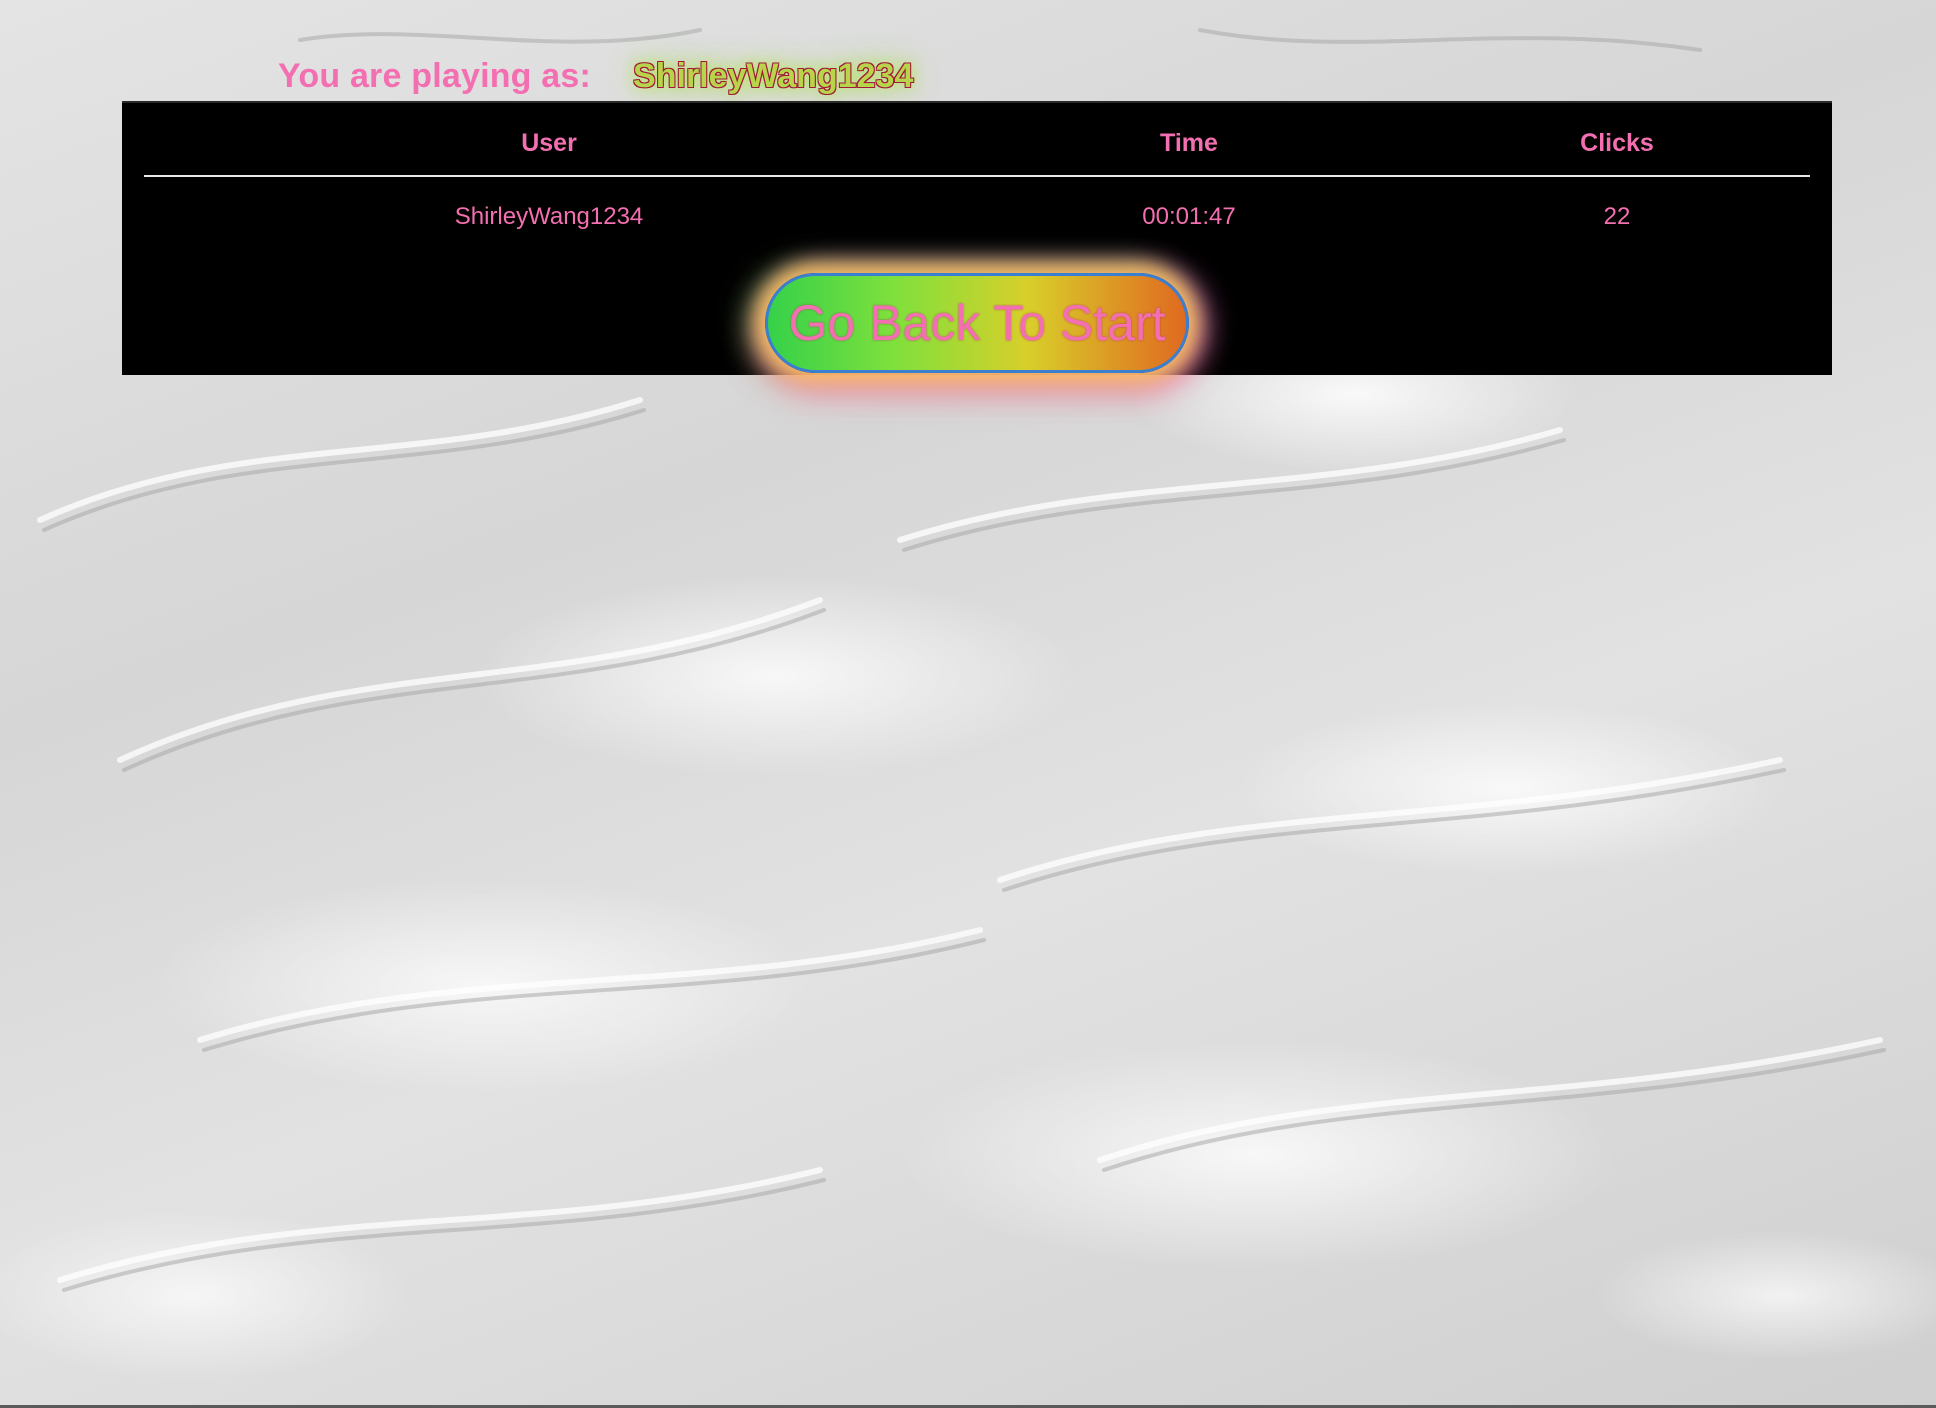  What do you see at coordinates (977, 176) in the screenshot?
I see `header-divider` at bounding box center [977, 176].